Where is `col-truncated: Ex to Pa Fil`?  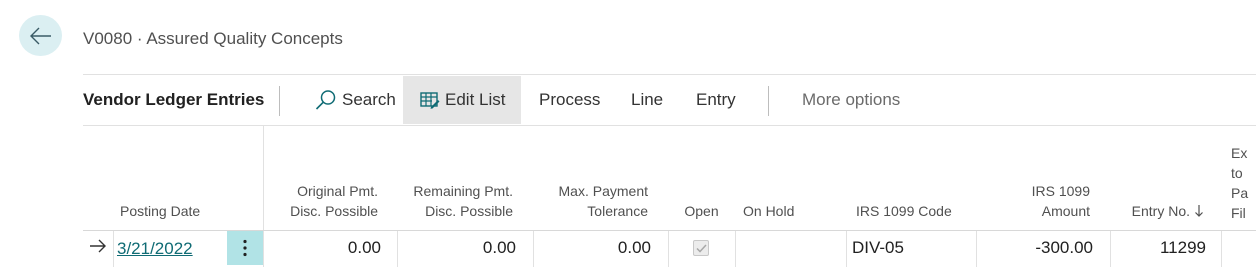 col-truncated: Ex to Pa Fil is located at coordinates (1239, 183).